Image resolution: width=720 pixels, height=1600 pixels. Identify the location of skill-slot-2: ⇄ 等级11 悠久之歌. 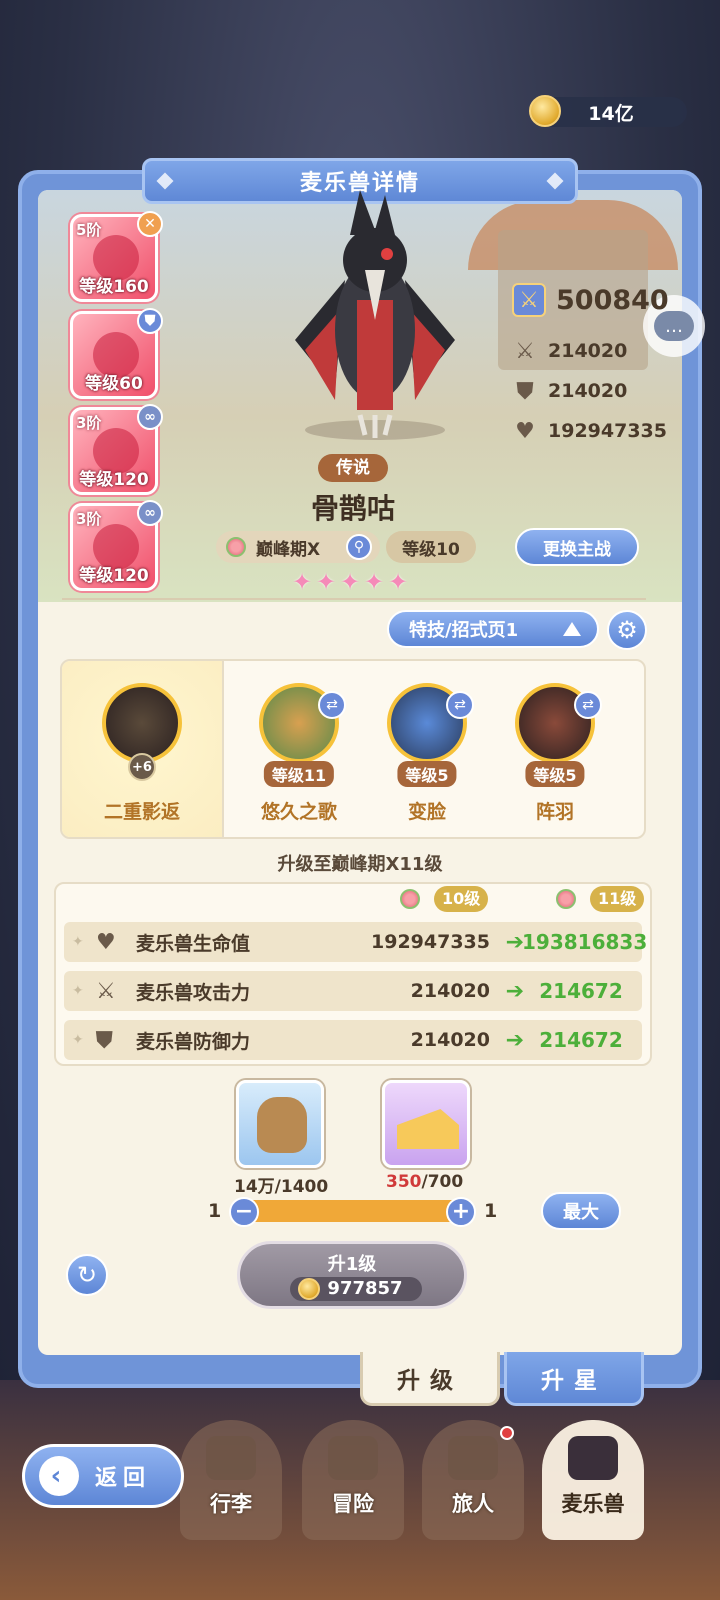
(299, 749).